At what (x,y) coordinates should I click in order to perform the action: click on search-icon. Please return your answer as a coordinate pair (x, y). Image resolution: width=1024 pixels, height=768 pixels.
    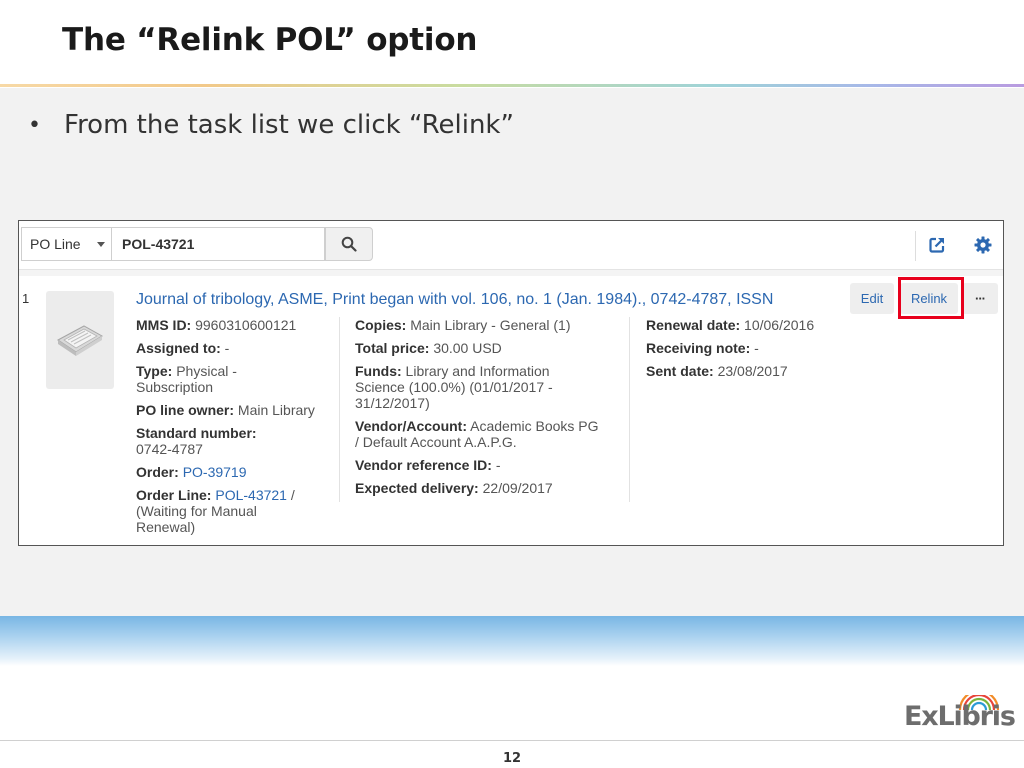
    Looking at the image, I should click on (349, 244).